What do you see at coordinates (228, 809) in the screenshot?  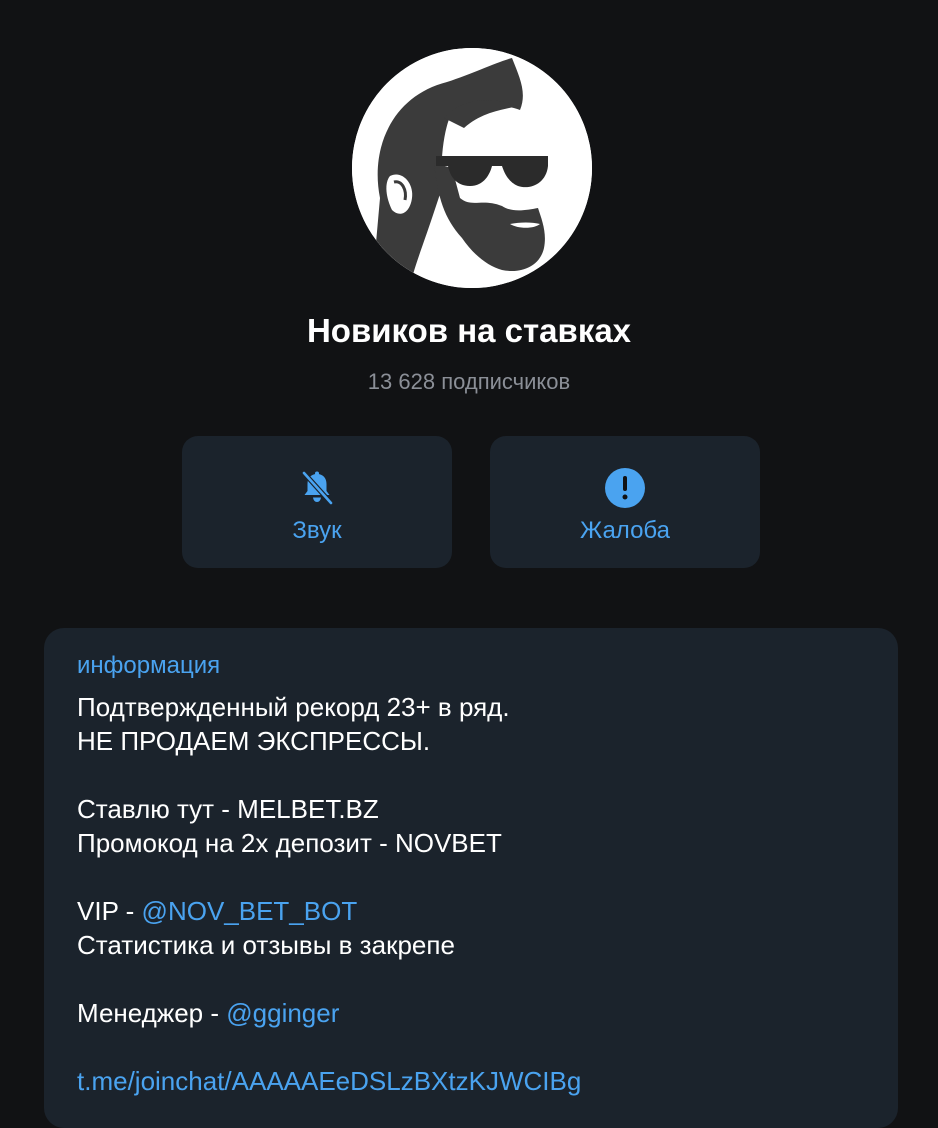 I see `info-line-bookmaker: Ставлю тут - MELBET.BZ` at bounding box center [228, 809].